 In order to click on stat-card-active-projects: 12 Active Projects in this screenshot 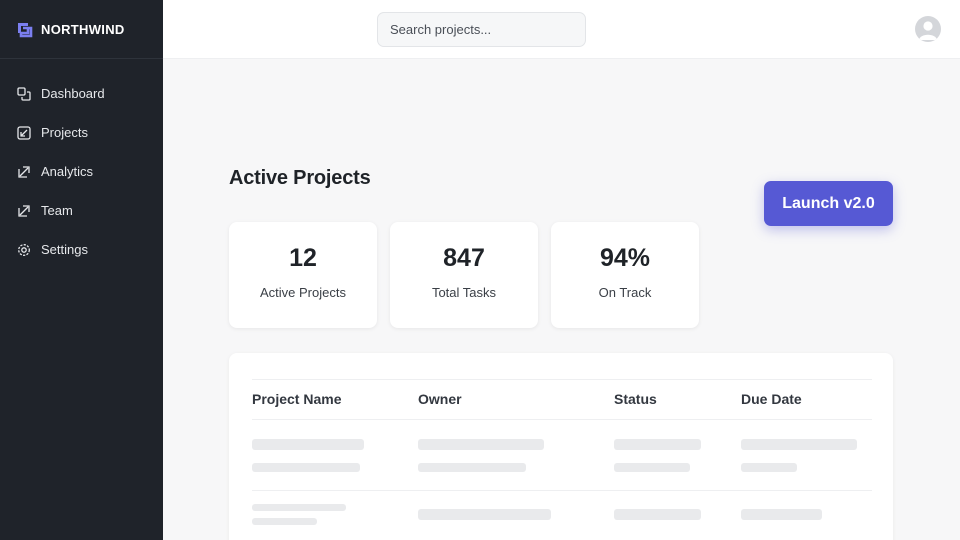, I will do `click(303, 275)`.